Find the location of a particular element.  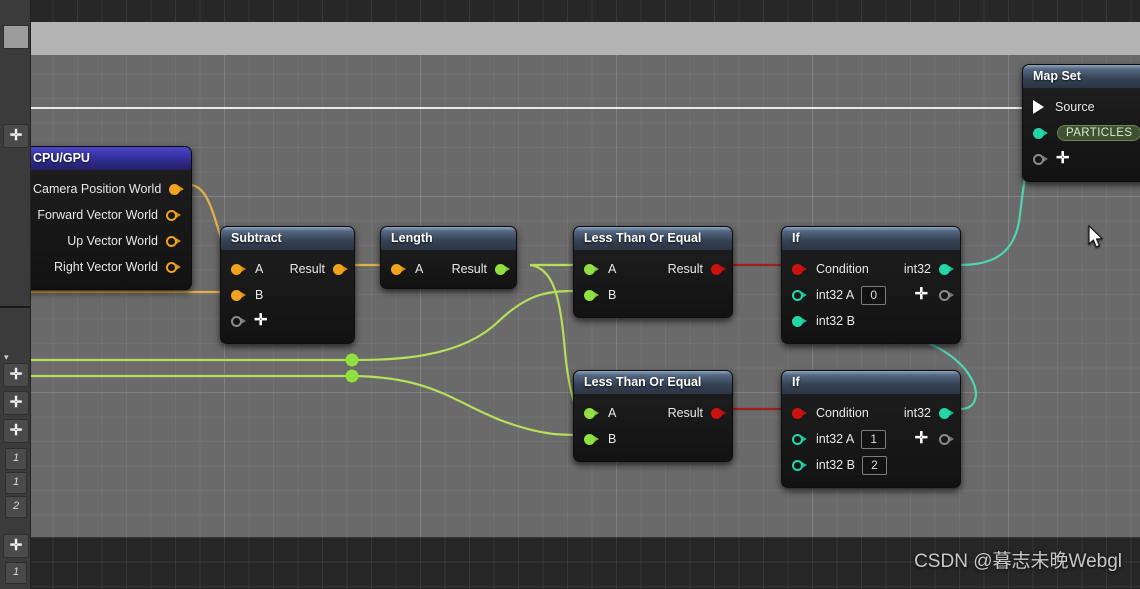

left-toolbar: ▾ ✛ ✛ ✛ ✛ ✛ 1 1 2 1 is located at coordinates (15, 294).